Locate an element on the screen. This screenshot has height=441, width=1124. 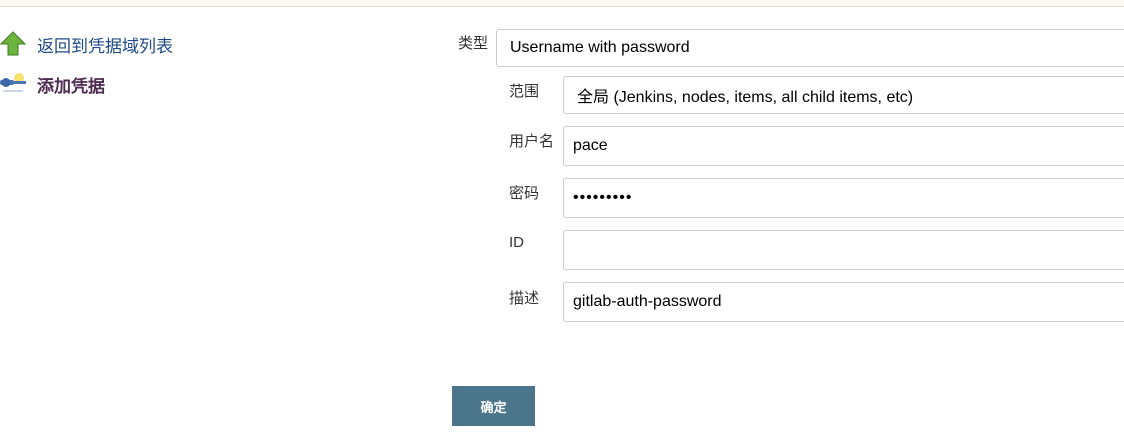
arrow-up-icon is located at coordinates (13, 43).